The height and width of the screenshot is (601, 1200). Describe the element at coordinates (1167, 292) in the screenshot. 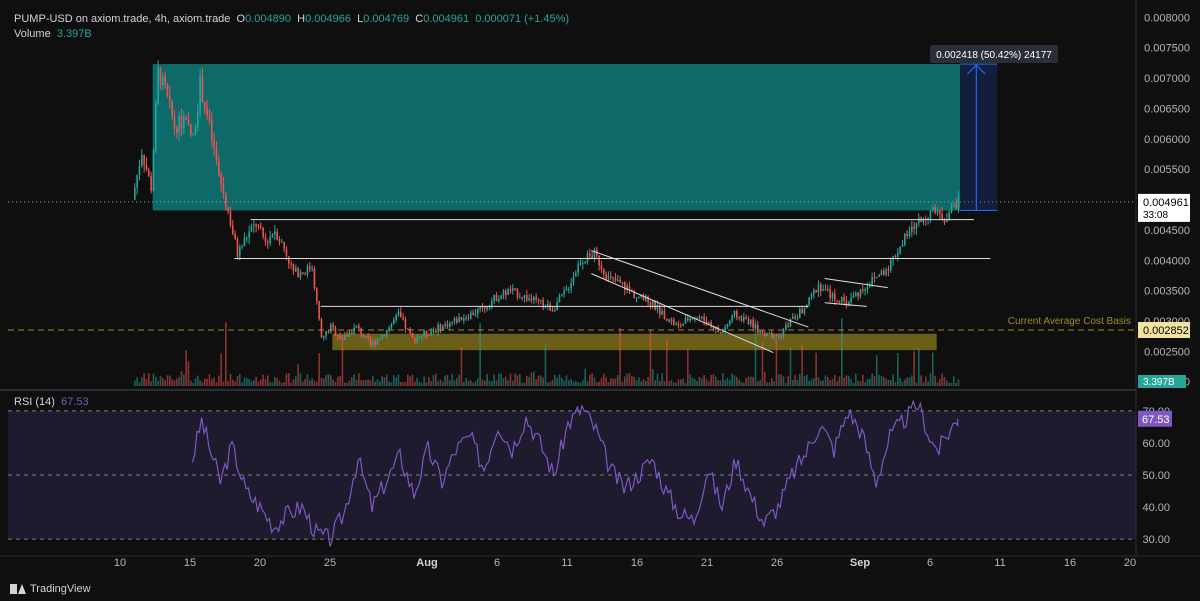

I see `price-axis-tick: 0.003500` at that location.